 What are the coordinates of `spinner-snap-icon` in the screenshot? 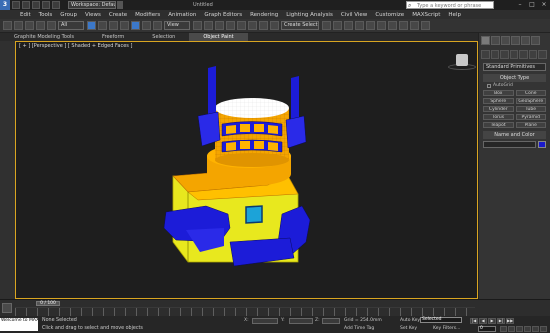 It's located at (263, 25).